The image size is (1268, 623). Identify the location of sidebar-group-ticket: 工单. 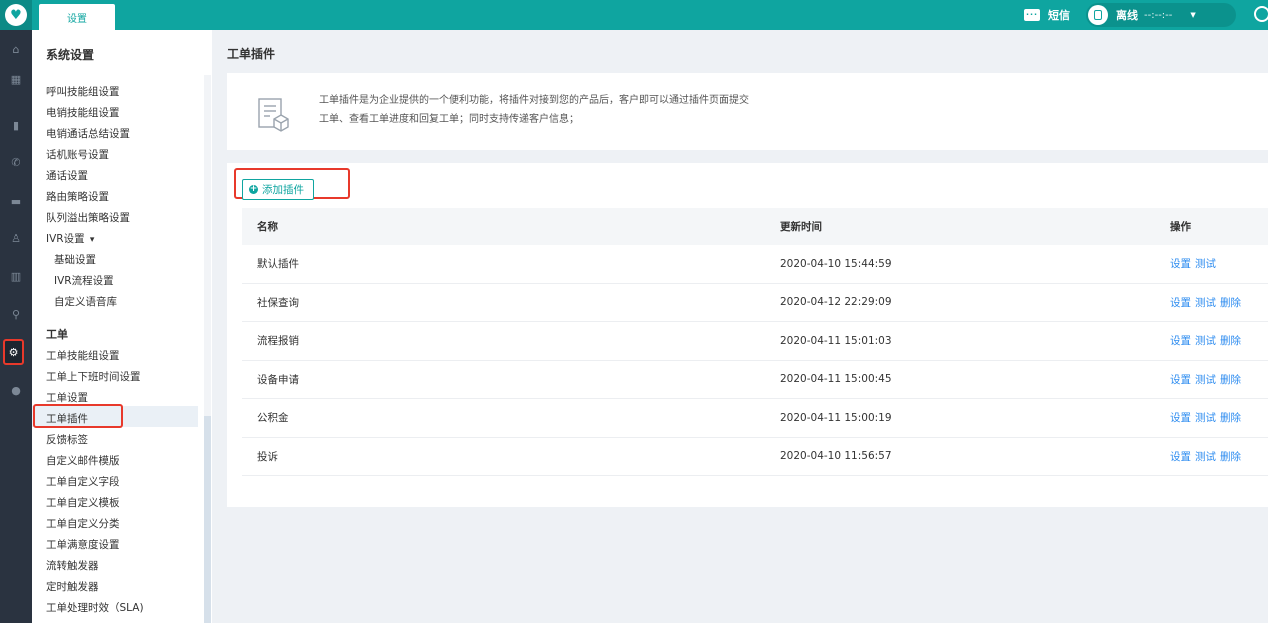
(57, 334).